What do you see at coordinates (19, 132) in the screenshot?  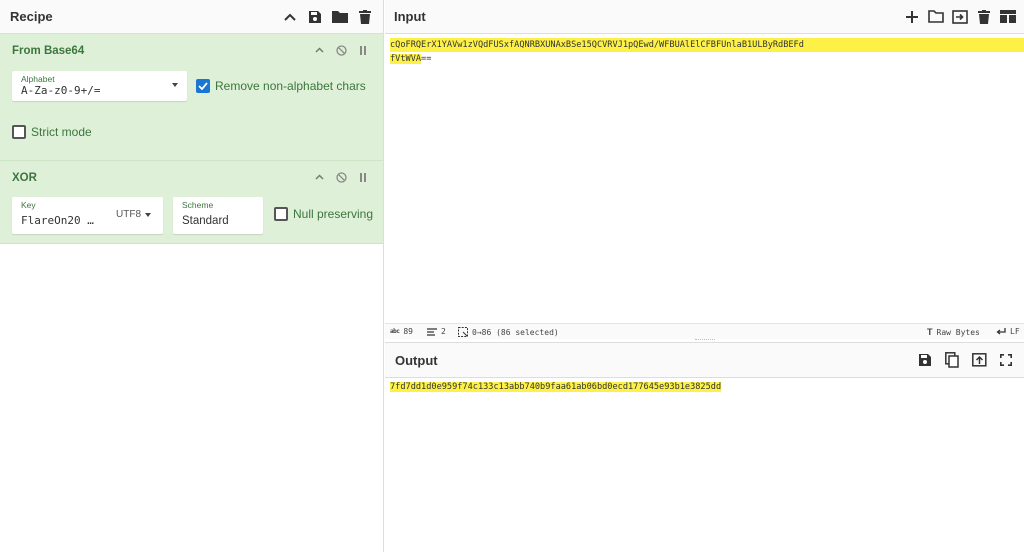 I see `strict-mode-checkbox` at bounding box center [19, 132].